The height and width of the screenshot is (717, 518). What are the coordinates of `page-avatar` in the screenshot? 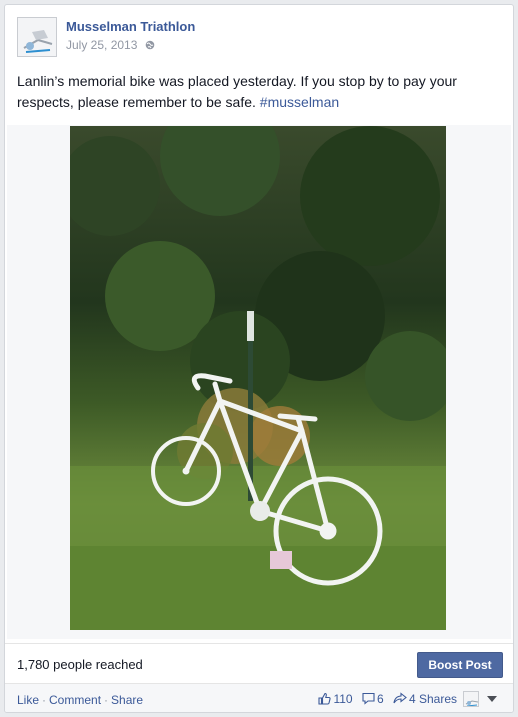 It's located at (37, 37).